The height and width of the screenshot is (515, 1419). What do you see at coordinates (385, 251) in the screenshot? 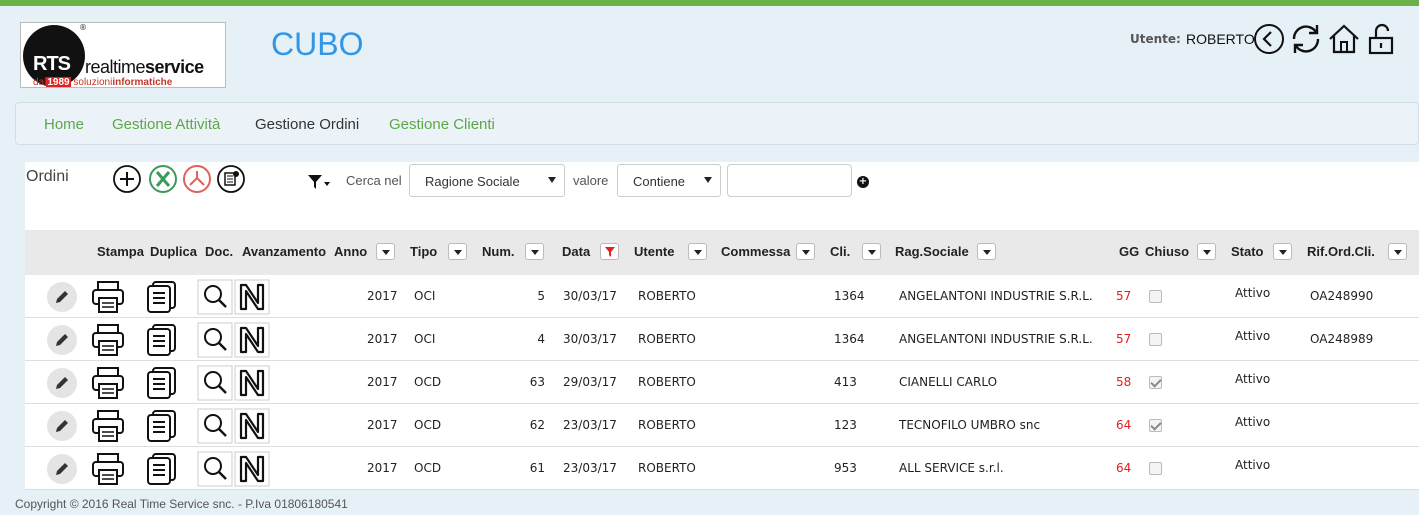
I see `anno-filter-dropdown` at bounding box center [385, 251].